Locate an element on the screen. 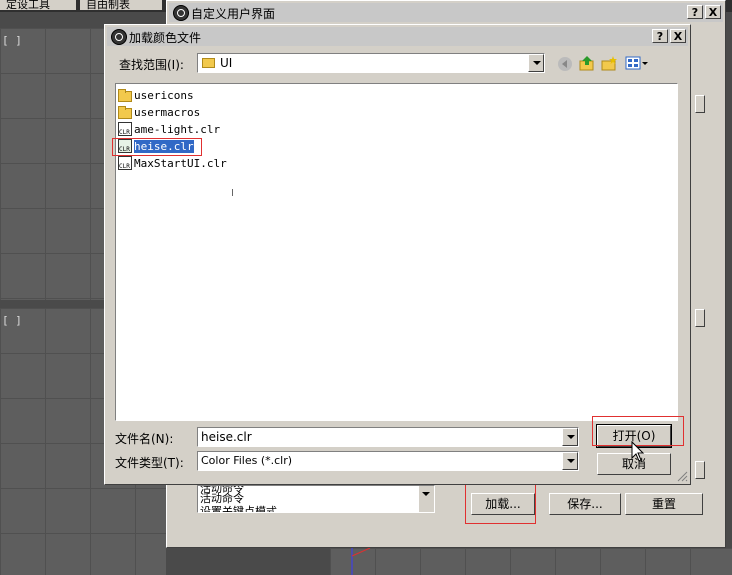 This screenshot has height=575, width=732. filename-label: 文件名(N): is located at coordinates (144, 439).